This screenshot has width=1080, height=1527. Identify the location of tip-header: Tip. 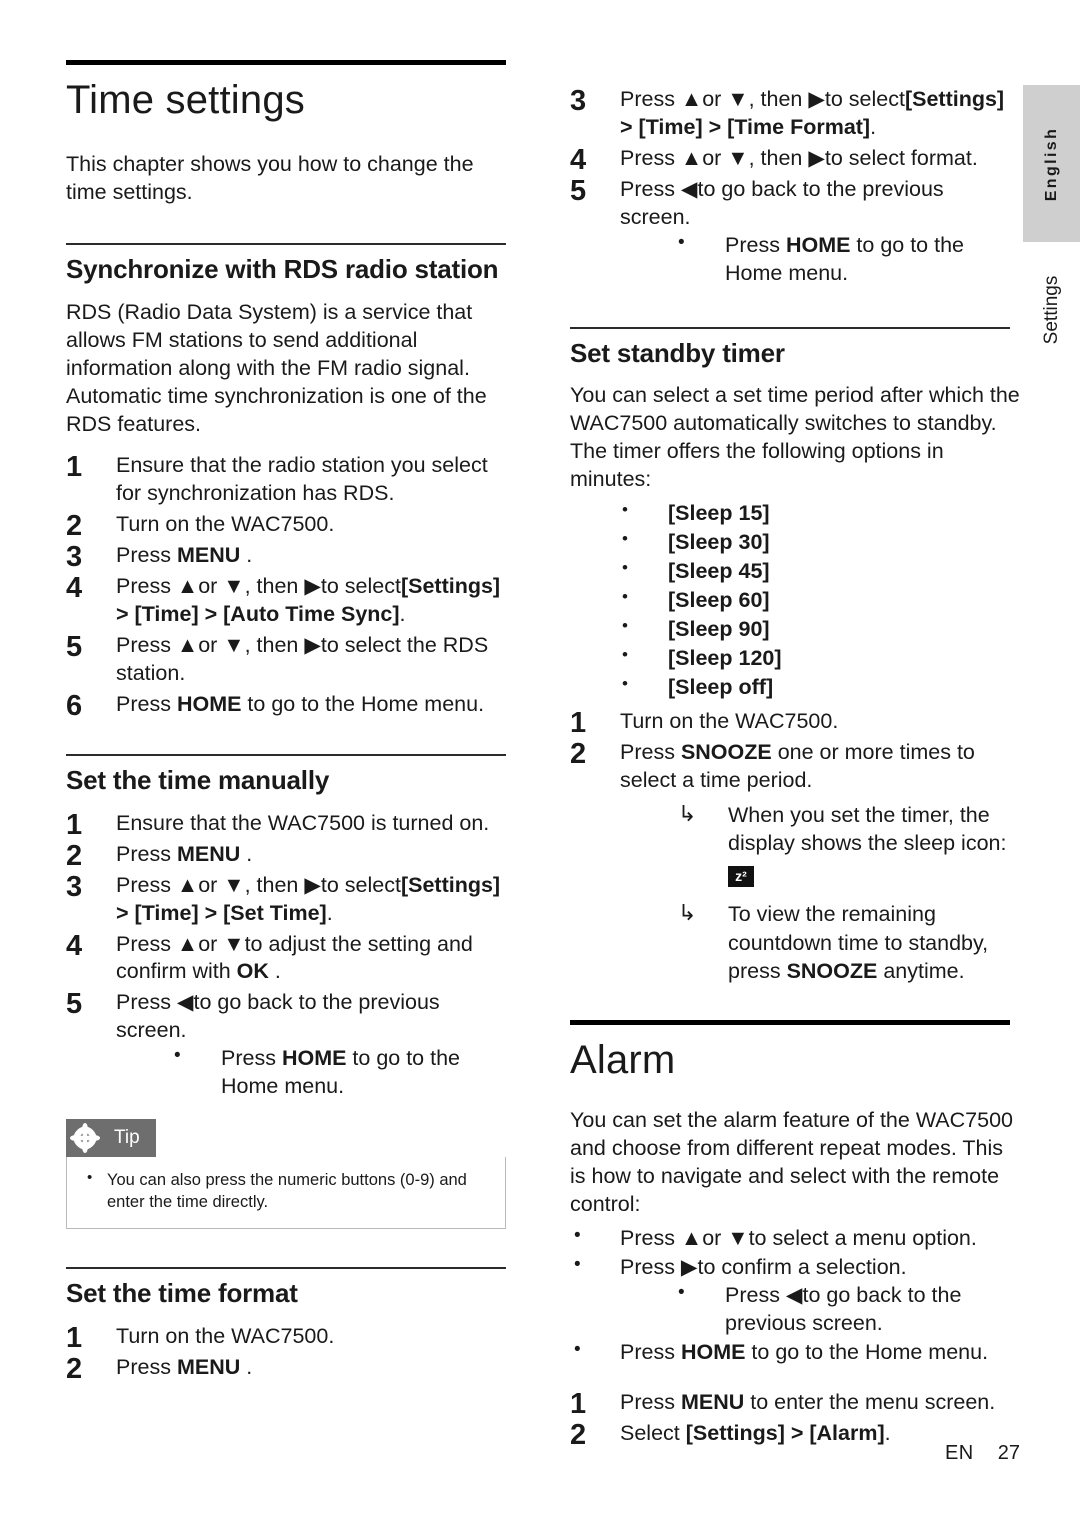
(286, 1138).